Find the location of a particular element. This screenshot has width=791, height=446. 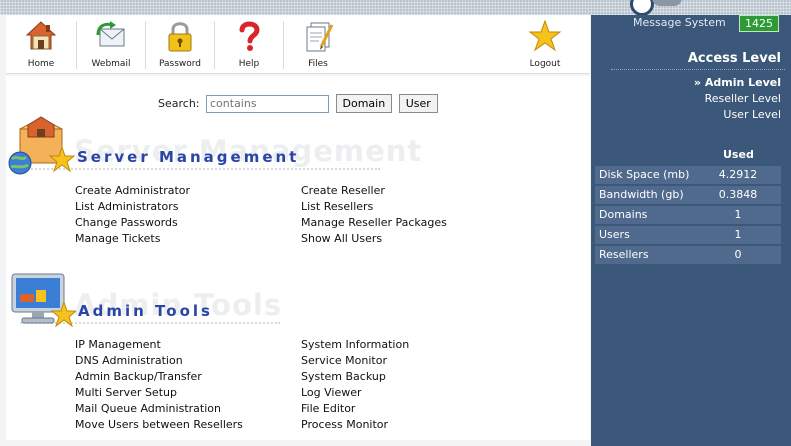

search-input is located at coordinates (267, 103).